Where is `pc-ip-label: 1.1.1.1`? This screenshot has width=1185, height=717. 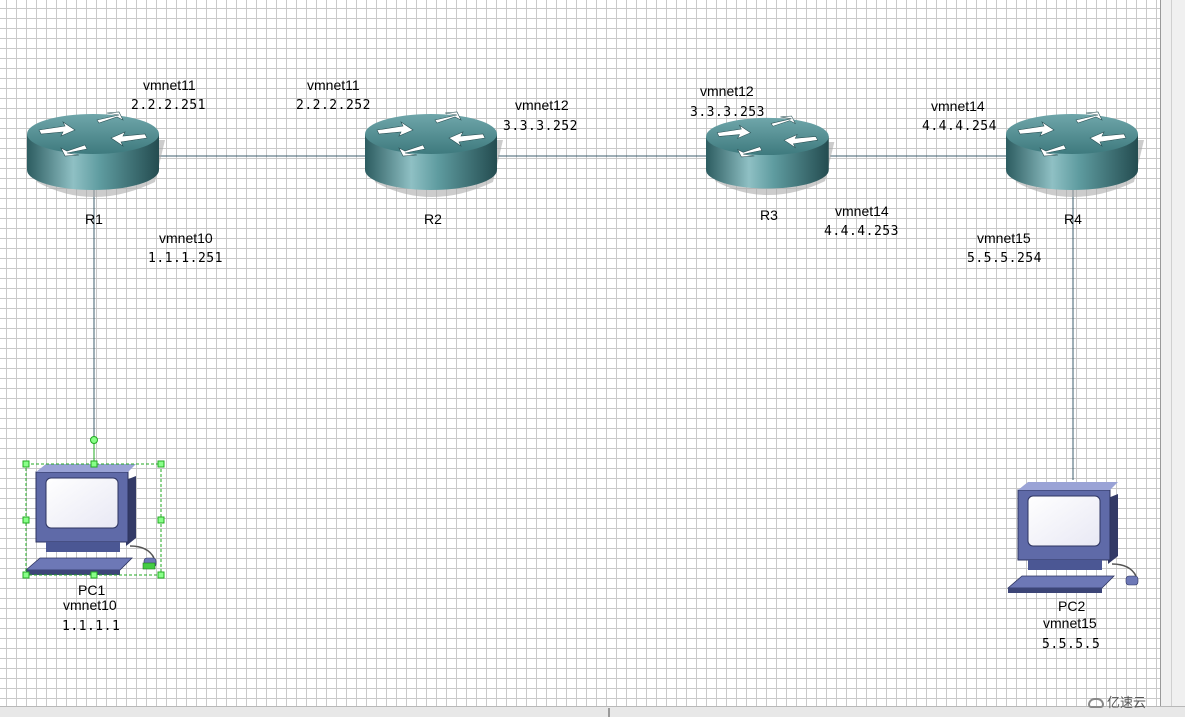 pc-ip-label: 1.1.1.1 is located at coordinates (91, 626).